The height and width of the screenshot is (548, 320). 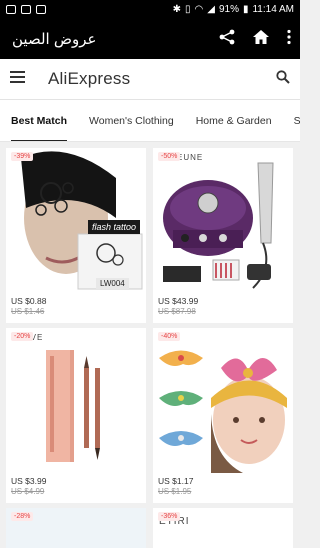 What do you see at coordinates (76, 400) in the screenshot?
I see `product-image: -20% D LIVE` at bounding box center [76, 400].